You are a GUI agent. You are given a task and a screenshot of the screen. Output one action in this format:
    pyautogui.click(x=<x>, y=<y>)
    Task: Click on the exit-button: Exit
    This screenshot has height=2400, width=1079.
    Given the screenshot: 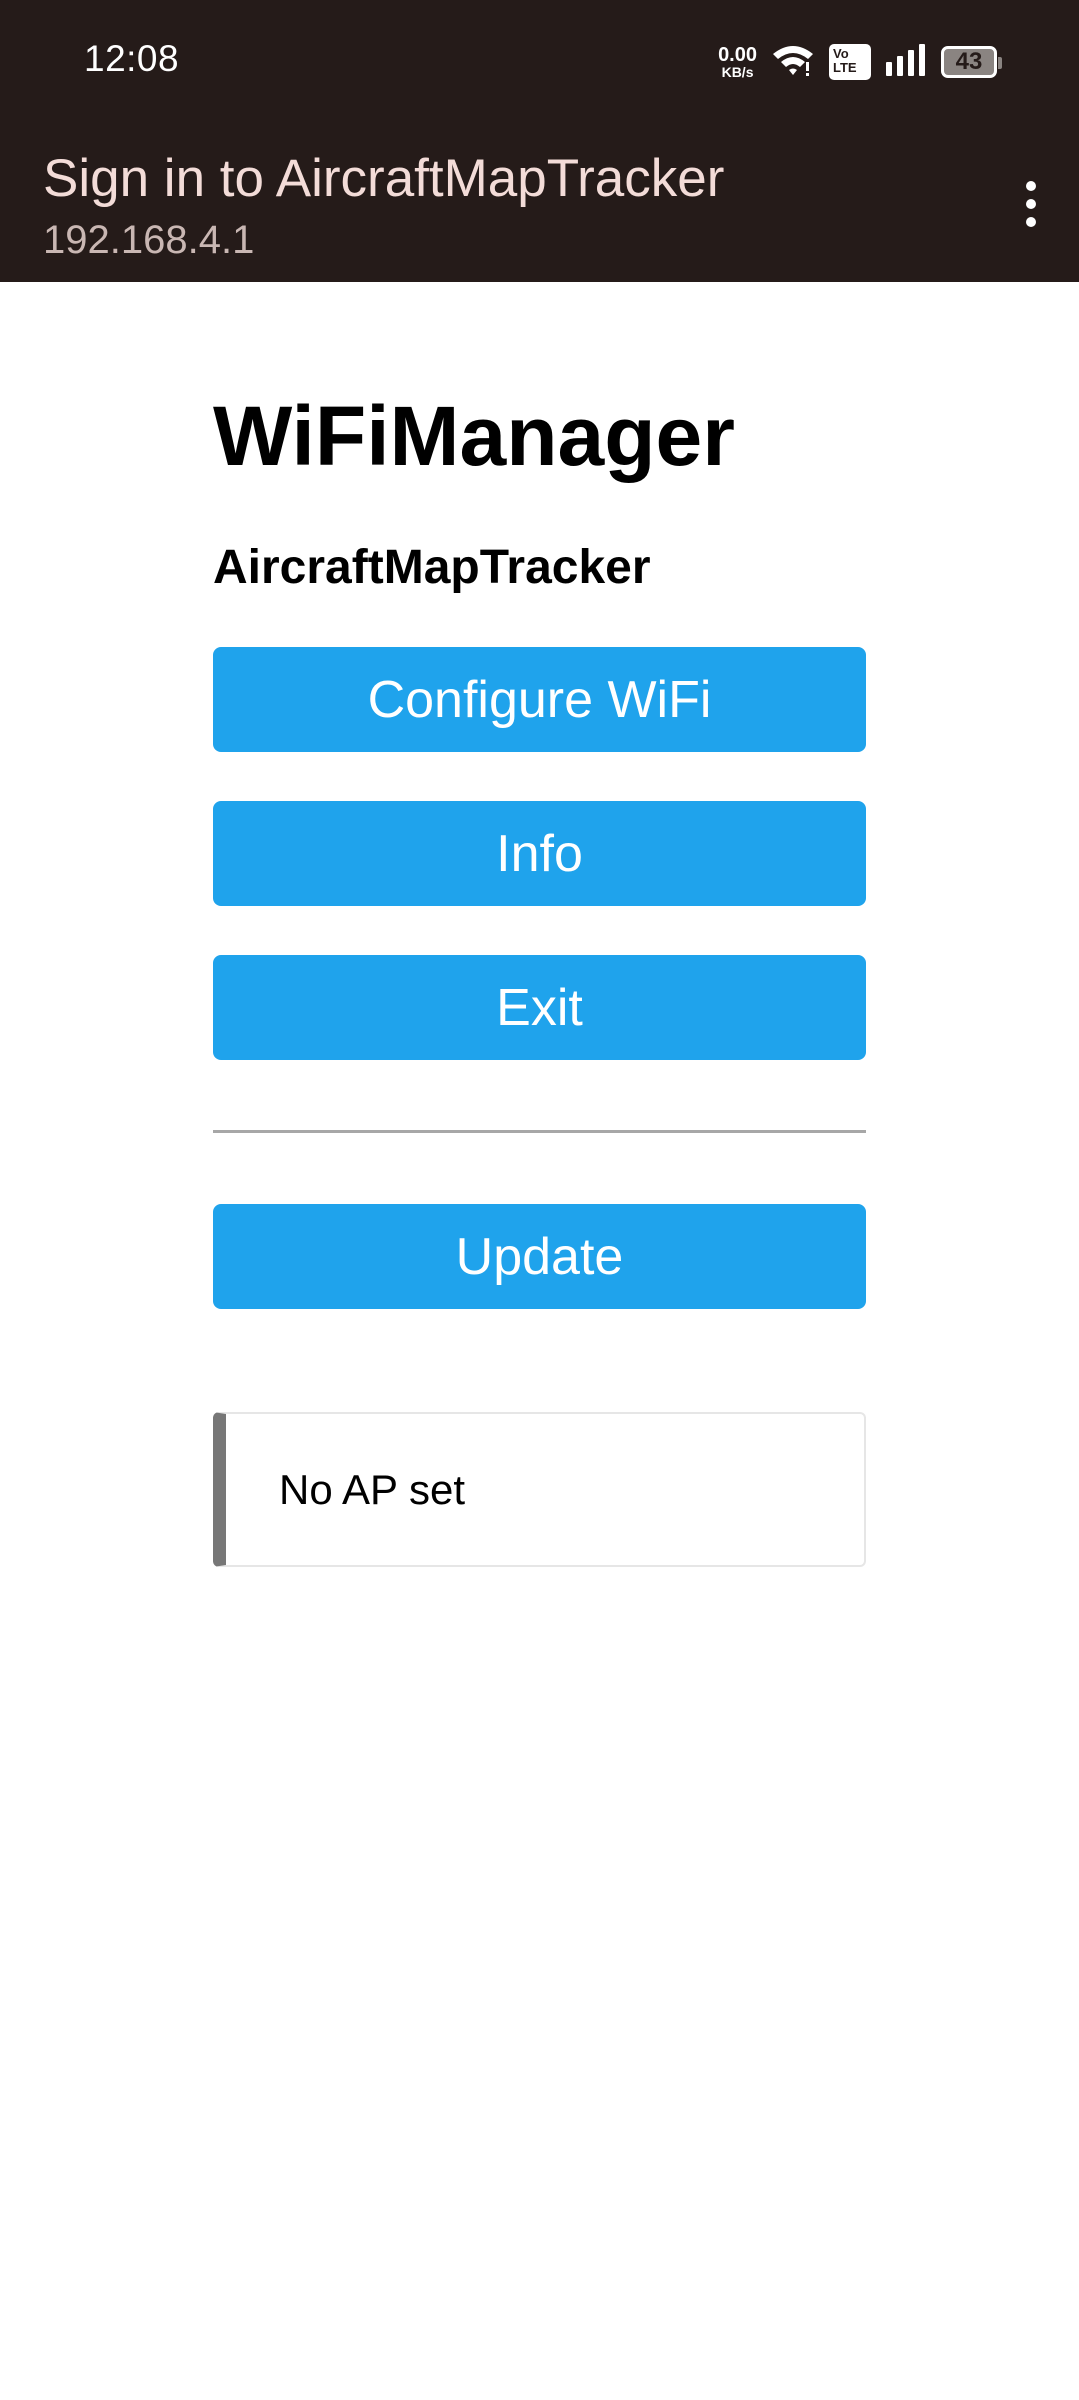 What is the action you would take?
    pyautogui.click(x=539, y=1007)
    